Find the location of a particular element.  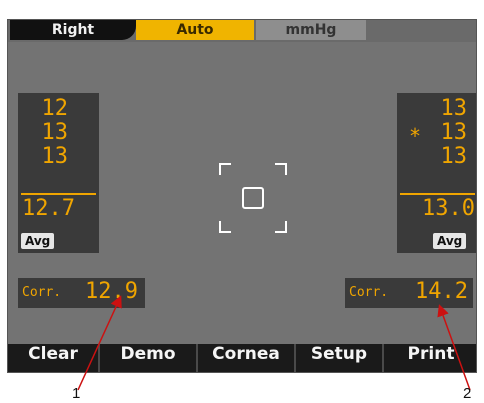

reading-value: 12 is located at coordinates (55, 108).